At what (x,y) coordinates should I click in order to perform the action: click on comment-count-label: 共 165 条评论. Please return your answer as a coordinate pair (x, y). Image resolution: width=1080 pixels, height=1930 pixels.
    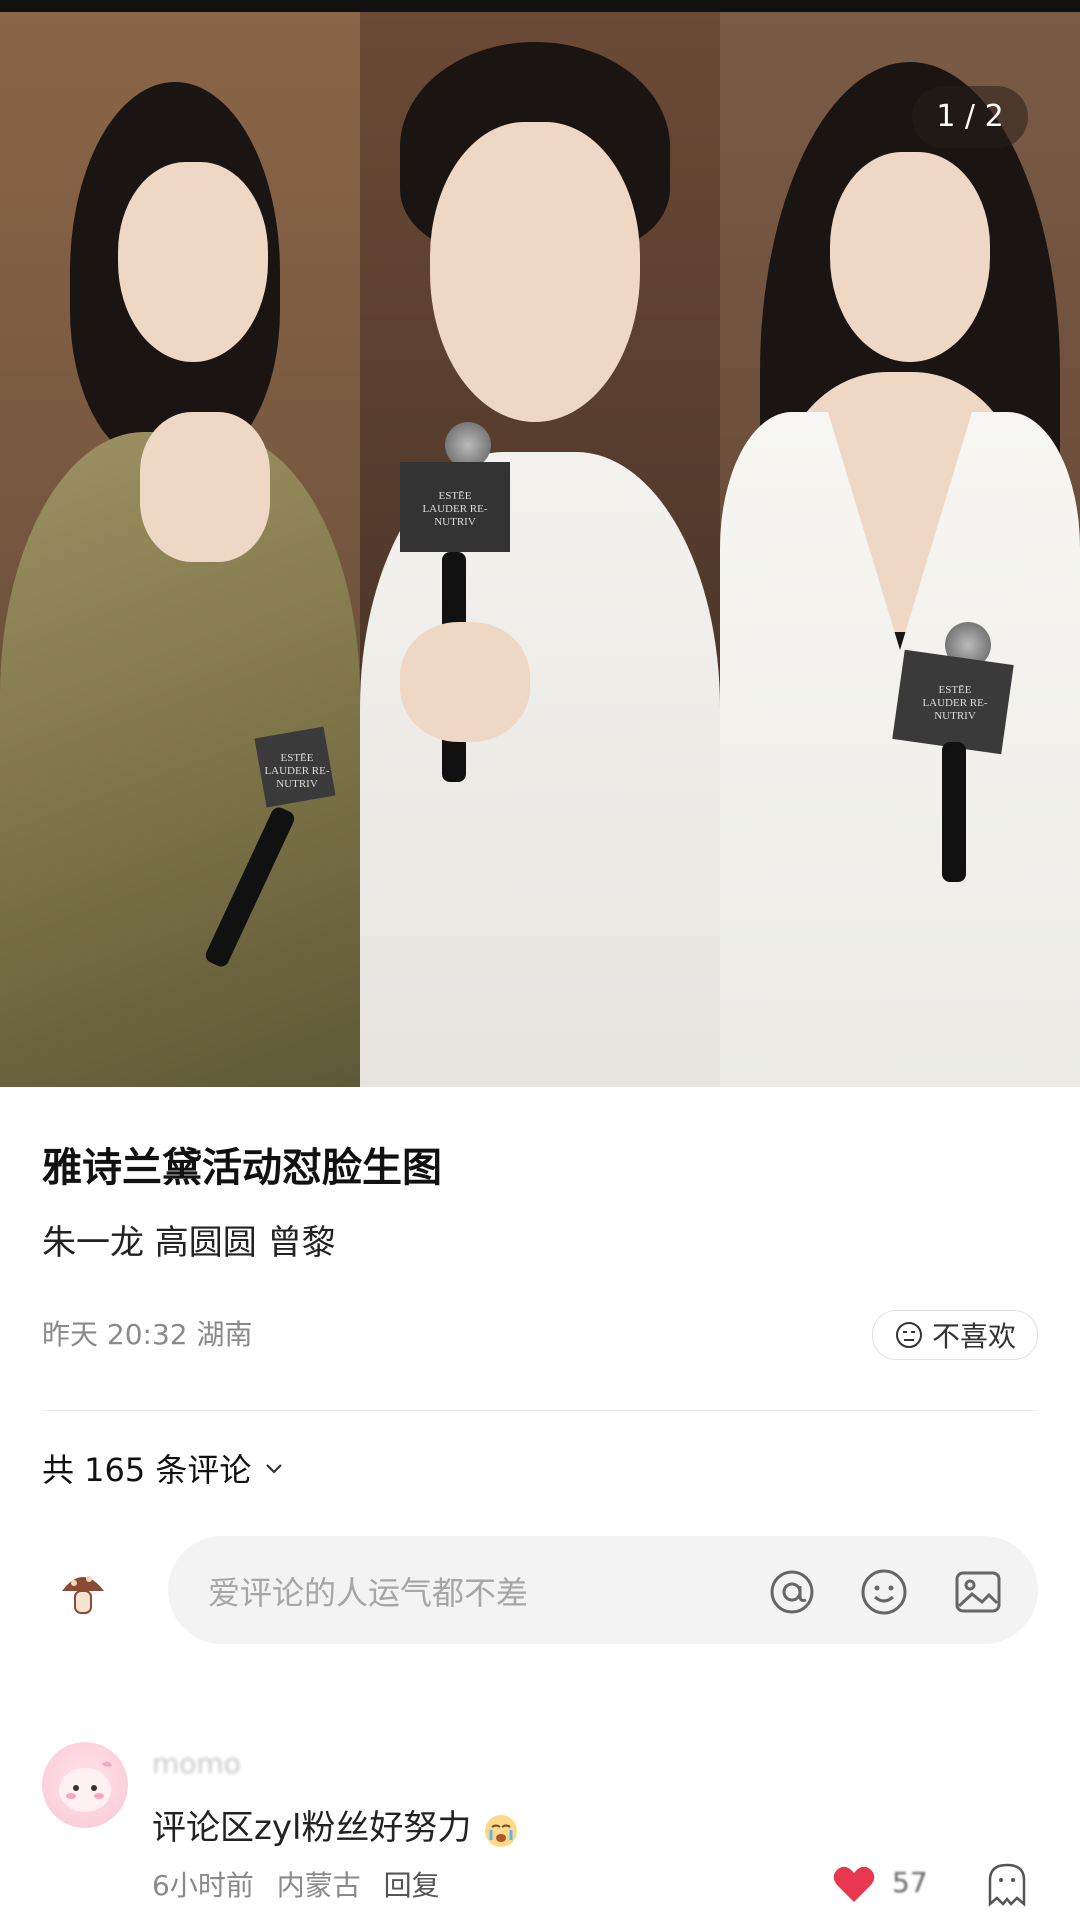
    Looking at the image, I should click on (147, 1470).